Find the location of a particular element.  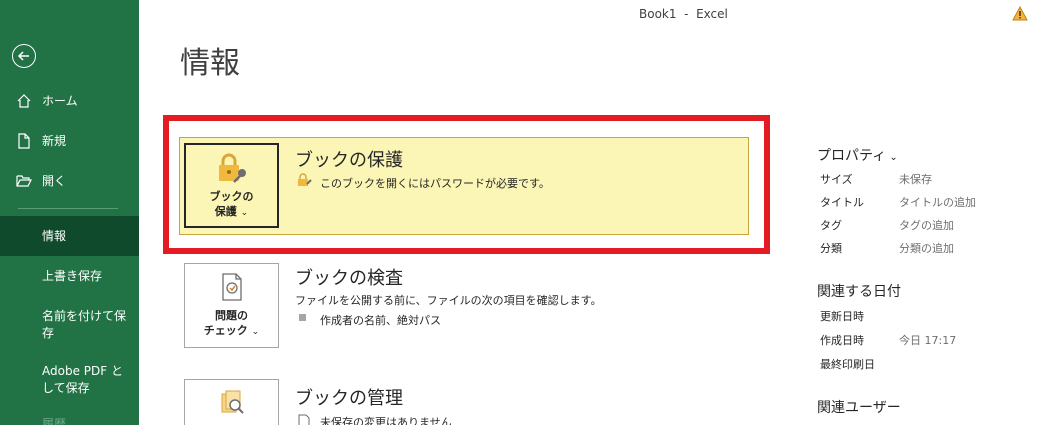

protect-button-line2: 保護 ⌄ is located at coordinates (231, 212).